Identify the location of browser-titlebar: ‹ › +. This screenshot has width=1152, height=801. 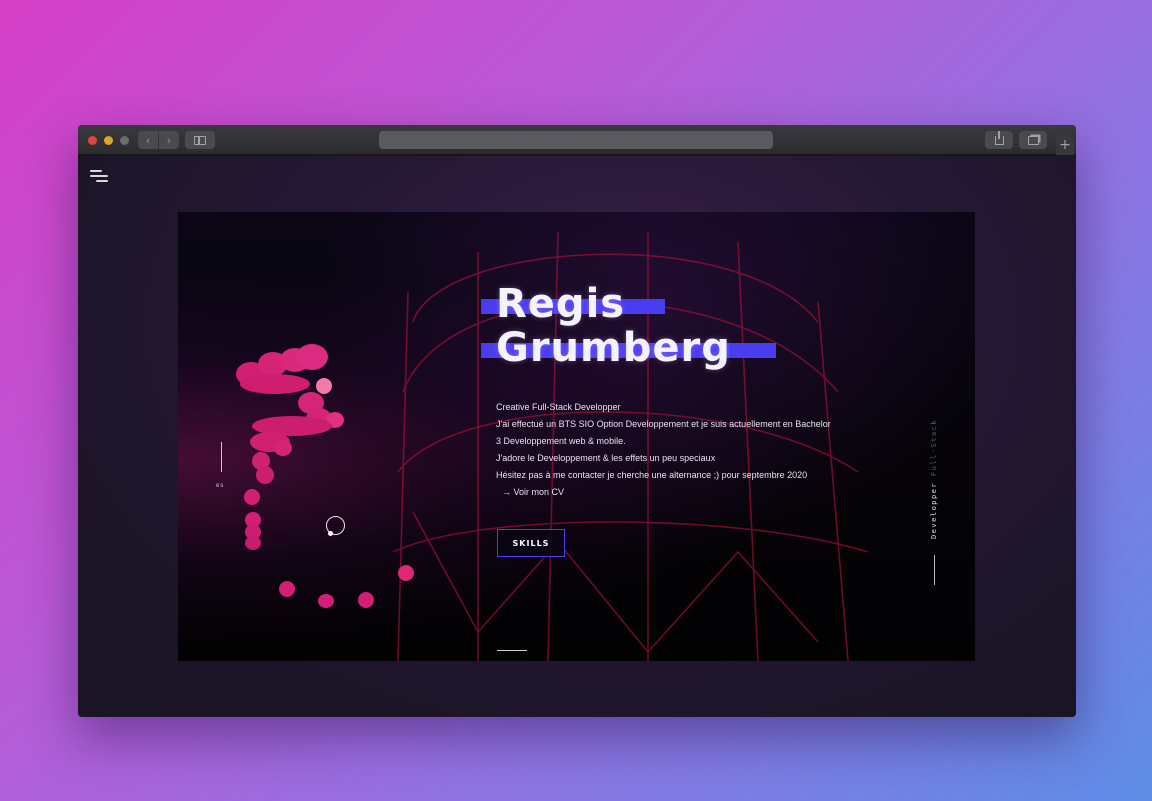
(577, 140).